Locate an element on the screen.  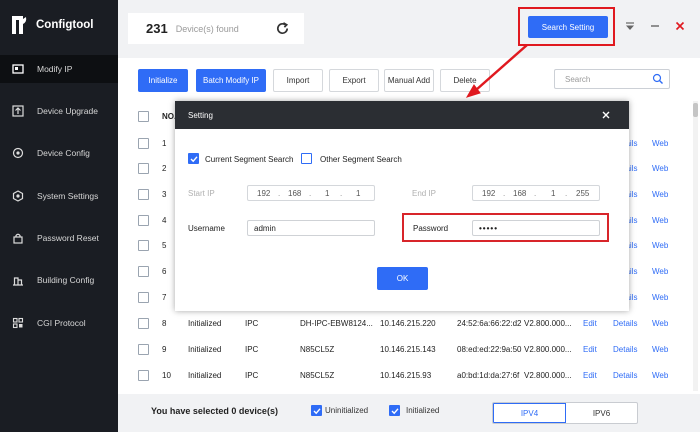
uninitialized-checkbox is located at coordinates (316, 410).